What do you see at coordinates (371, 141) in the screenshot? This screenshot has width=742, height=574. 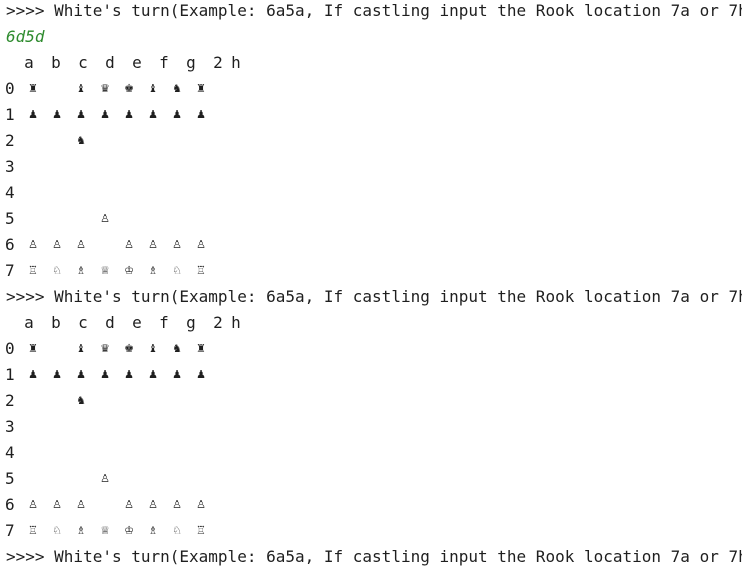 I see `board-rank-row: 2 ♞` at bounding box center [371, 141].